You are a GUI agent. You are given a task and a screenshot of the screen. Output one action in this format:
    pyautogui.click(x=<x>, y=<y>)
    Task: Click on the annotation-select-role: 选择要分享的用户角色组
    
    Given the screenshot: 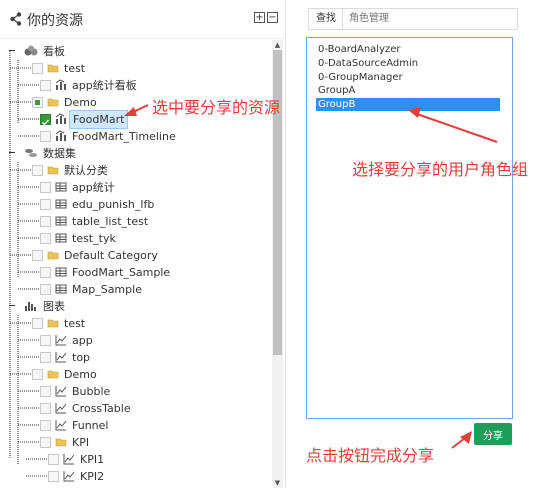 What is the action you would take?
    pyautogui.click(x=440, y=169)
    